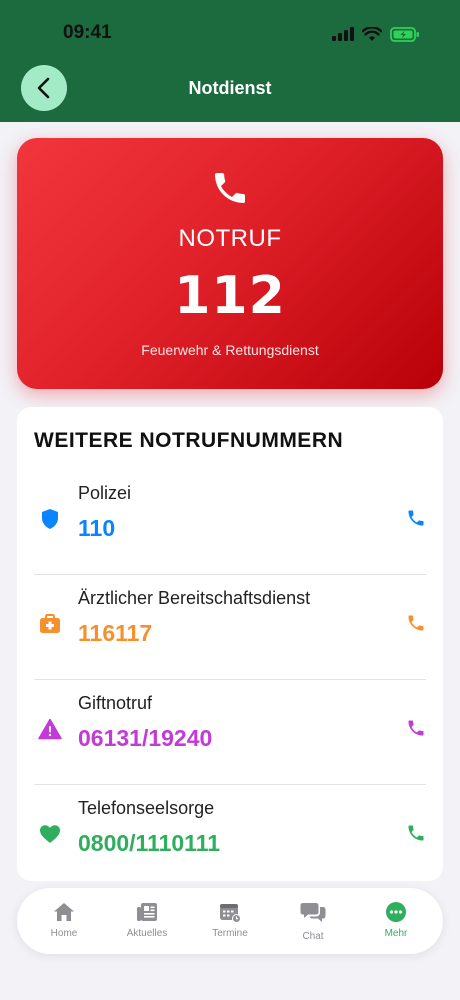 Image resolution: width=460 pixels, height=1000 pixels. I want to click on calendar-icon, so click(230, 913).